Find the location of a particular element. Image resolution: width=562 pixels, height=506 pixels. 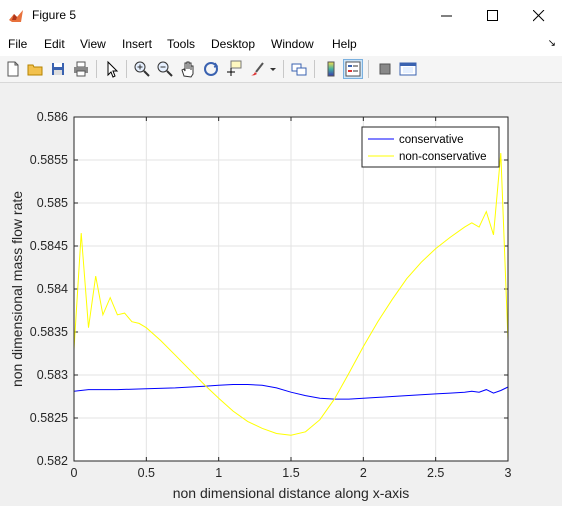

menu-desktop: Desktop is located at coordinates (233, 44).